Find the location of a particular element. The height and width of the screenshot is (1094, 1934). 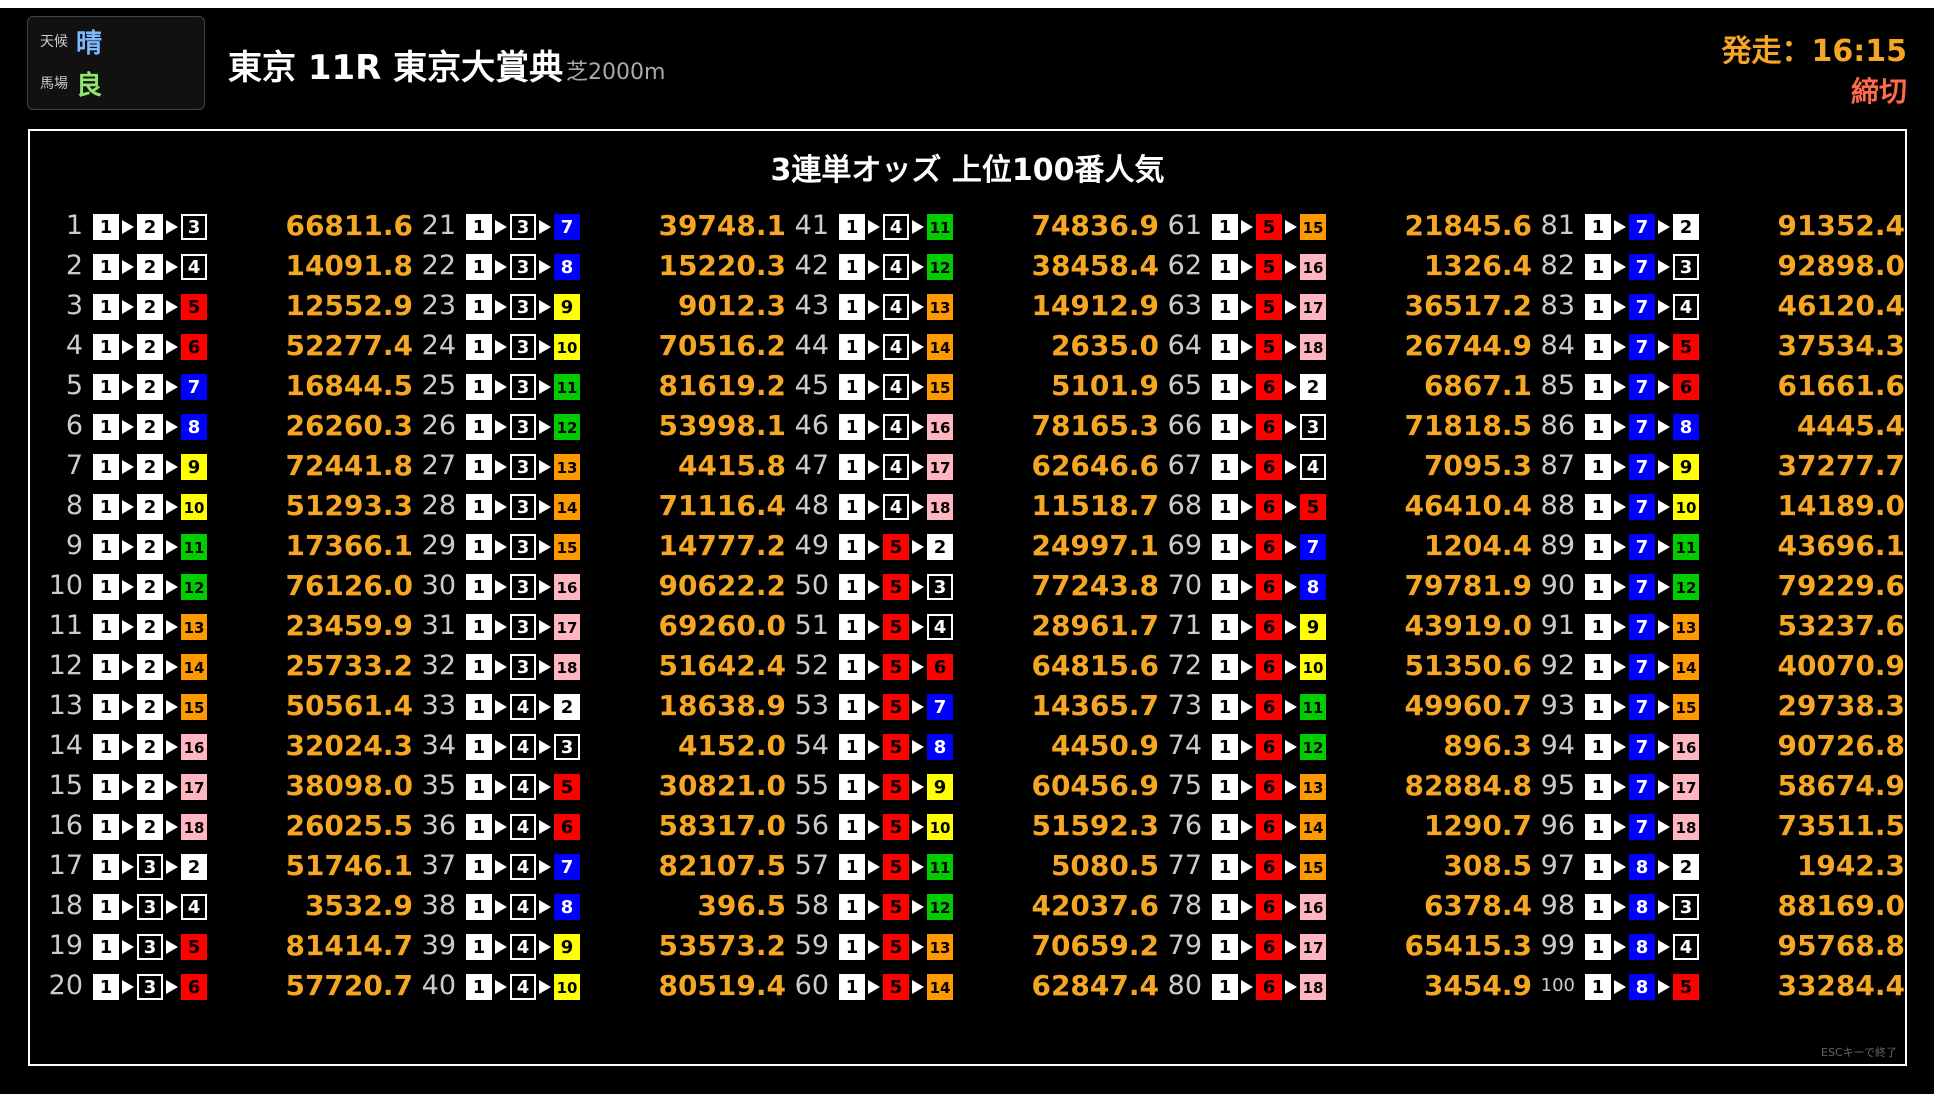

rank-number: 90 is located at coordinates (1557, 585).